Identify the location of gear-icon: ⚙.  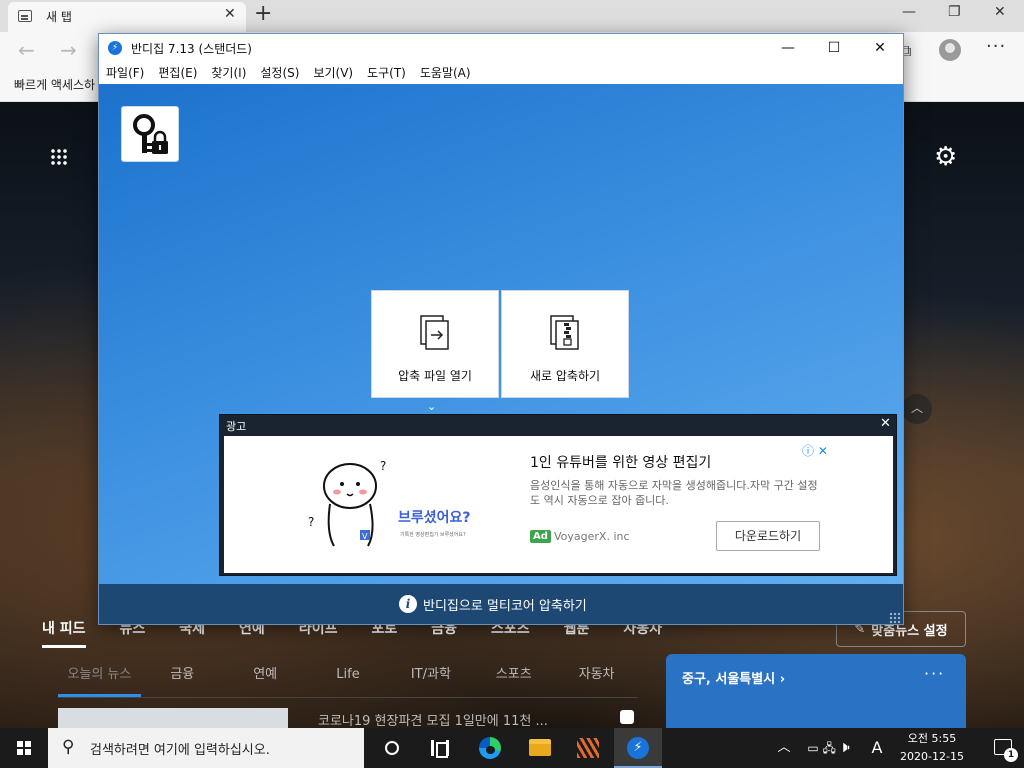
(945, 157).